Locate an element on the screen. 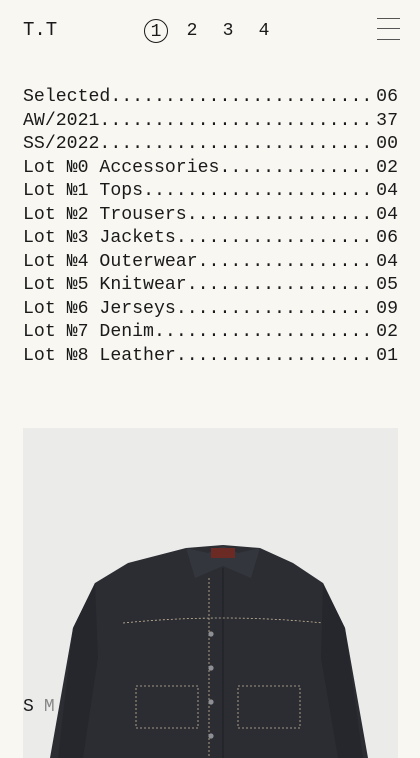 Image resolution: width=420 pixels, height=758 pixels. index-item-lot7-denim: Lot №7 Denim 02 is located at coordinates (210, 333).